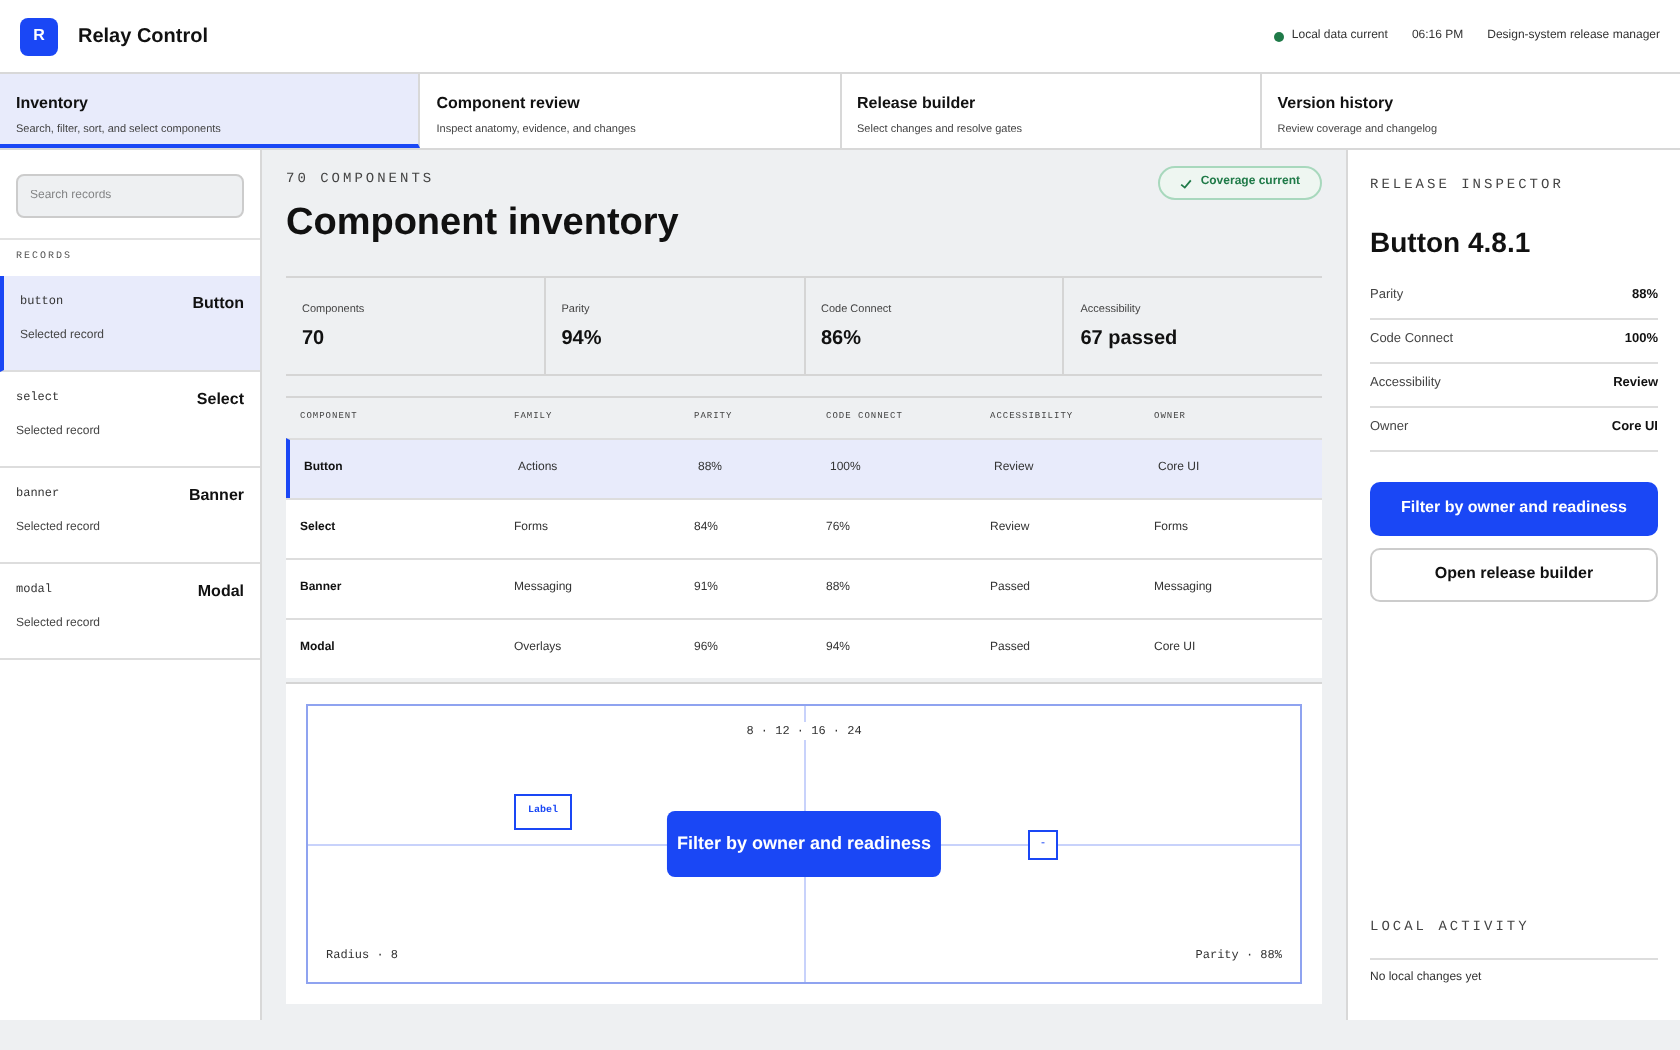  Describe the element at coordinates (220, 591) in the screenshot. I see `record-name: Modal` at that location.